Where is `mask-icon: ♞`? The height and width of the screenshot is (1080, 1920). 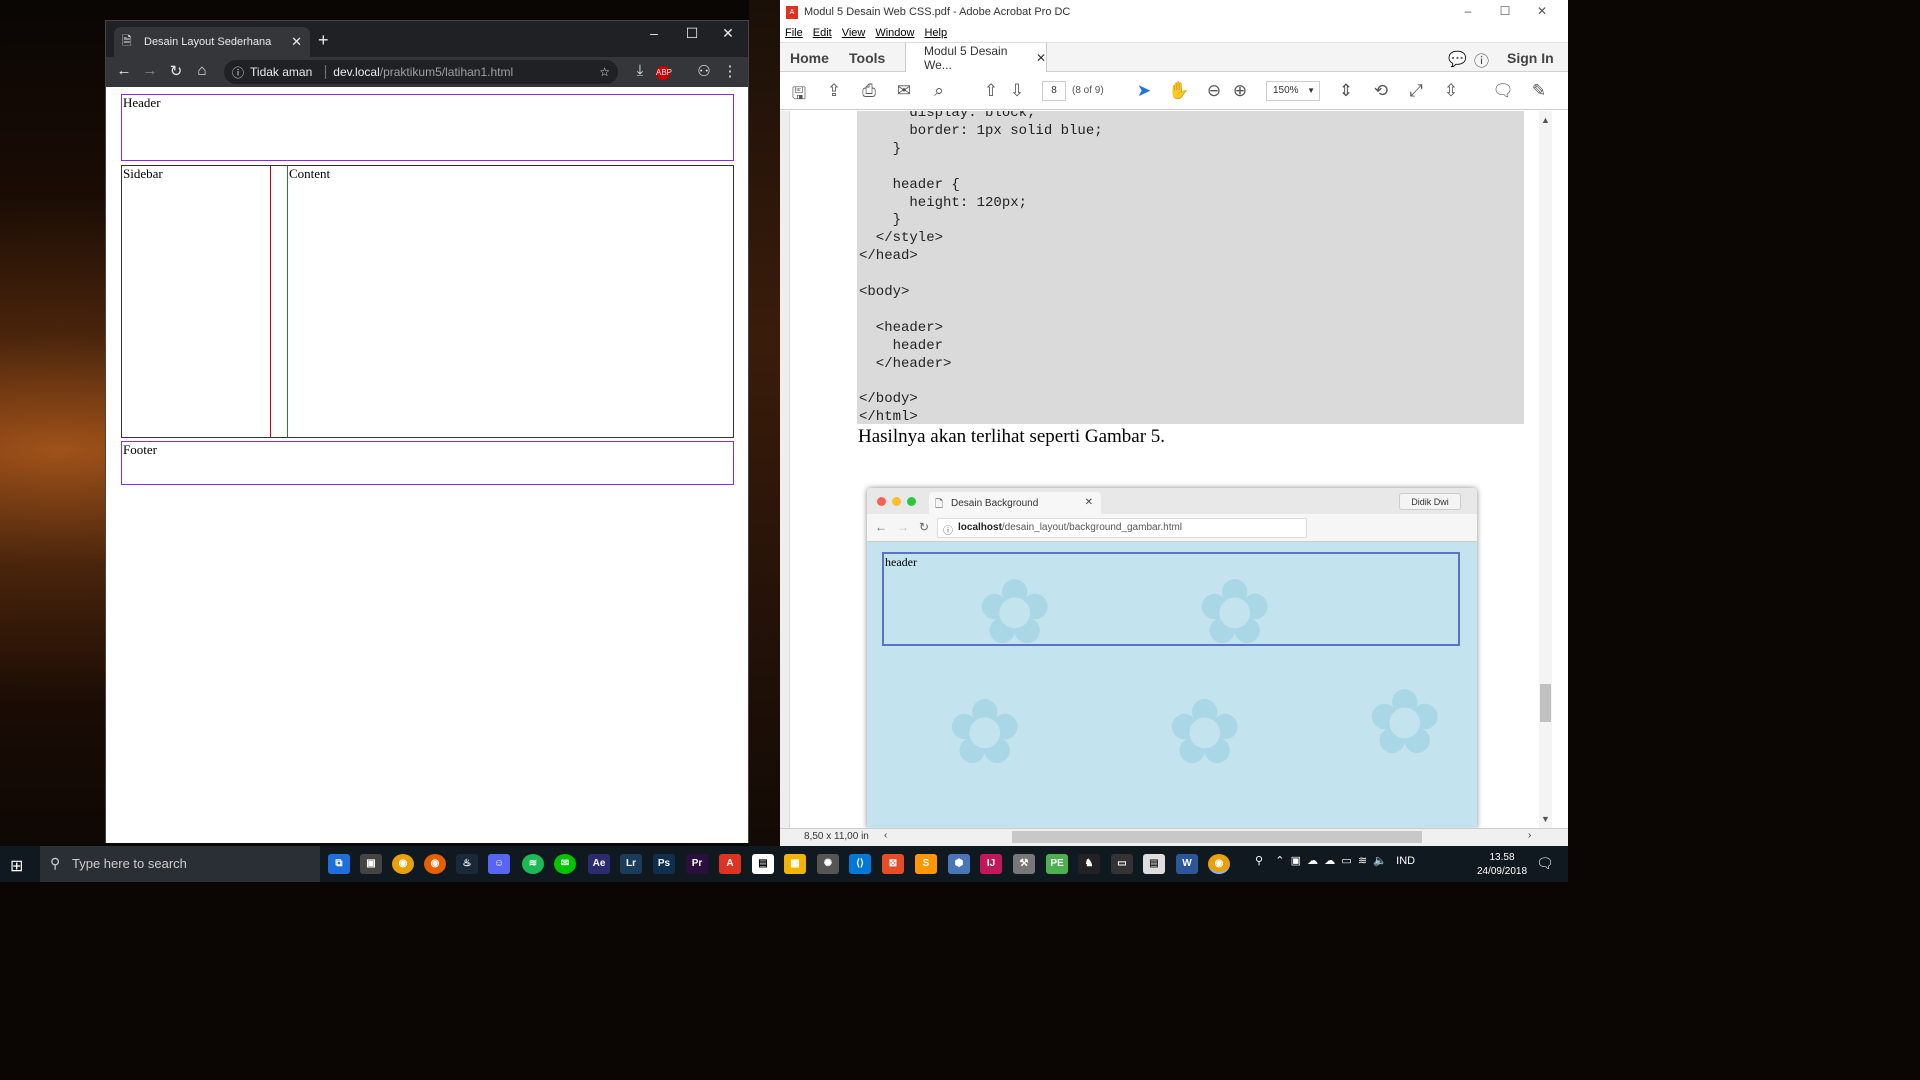
mask-icon: ♞ is located at coordinates (1089, 864).